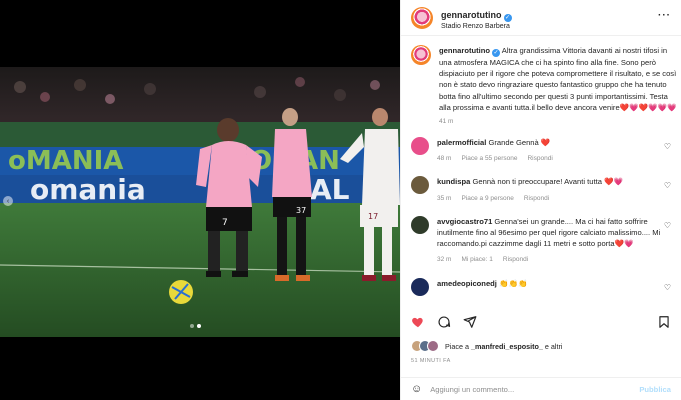  What do you see at coordinates (330, 189) in the screenshot?
I see `svg-text: AL` at bounding box center [330, 189].